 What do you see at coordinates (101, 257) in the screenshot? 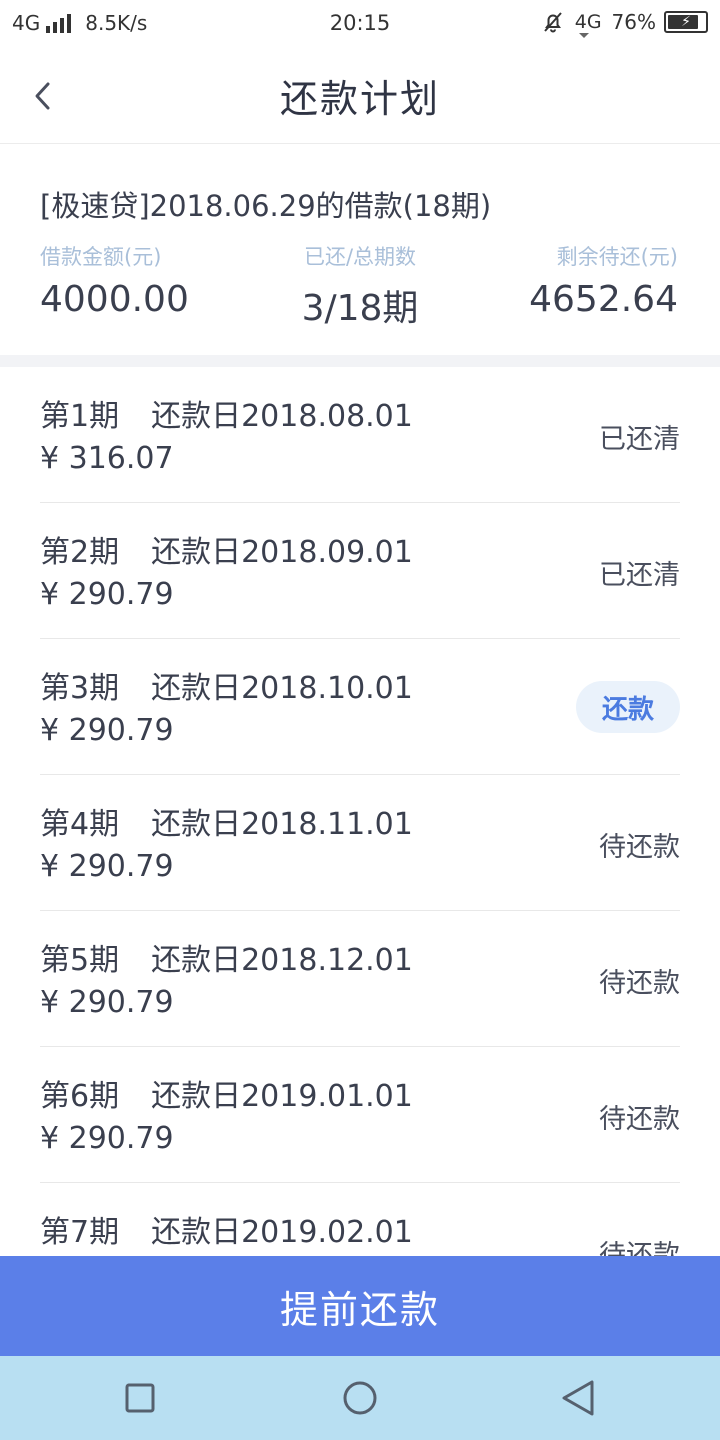
I see `stat-label: 借款金额(元)` at bounding box center [101, 257].